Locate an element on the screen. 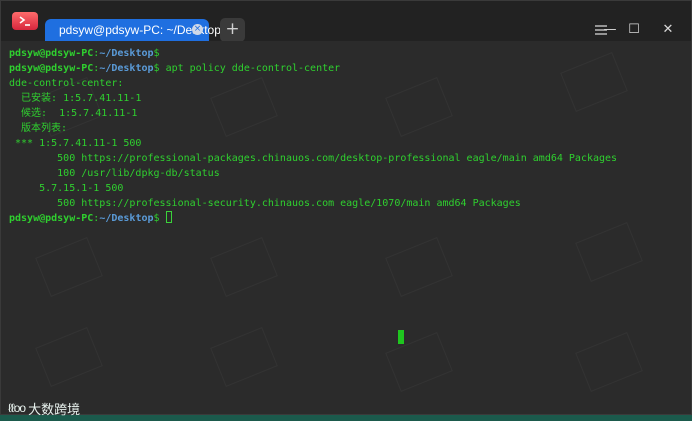 The width and height of the screenshot is (692, 421). output-line: 候选: 1:5.7.41.11-1 is located at coordinates (73, 113).